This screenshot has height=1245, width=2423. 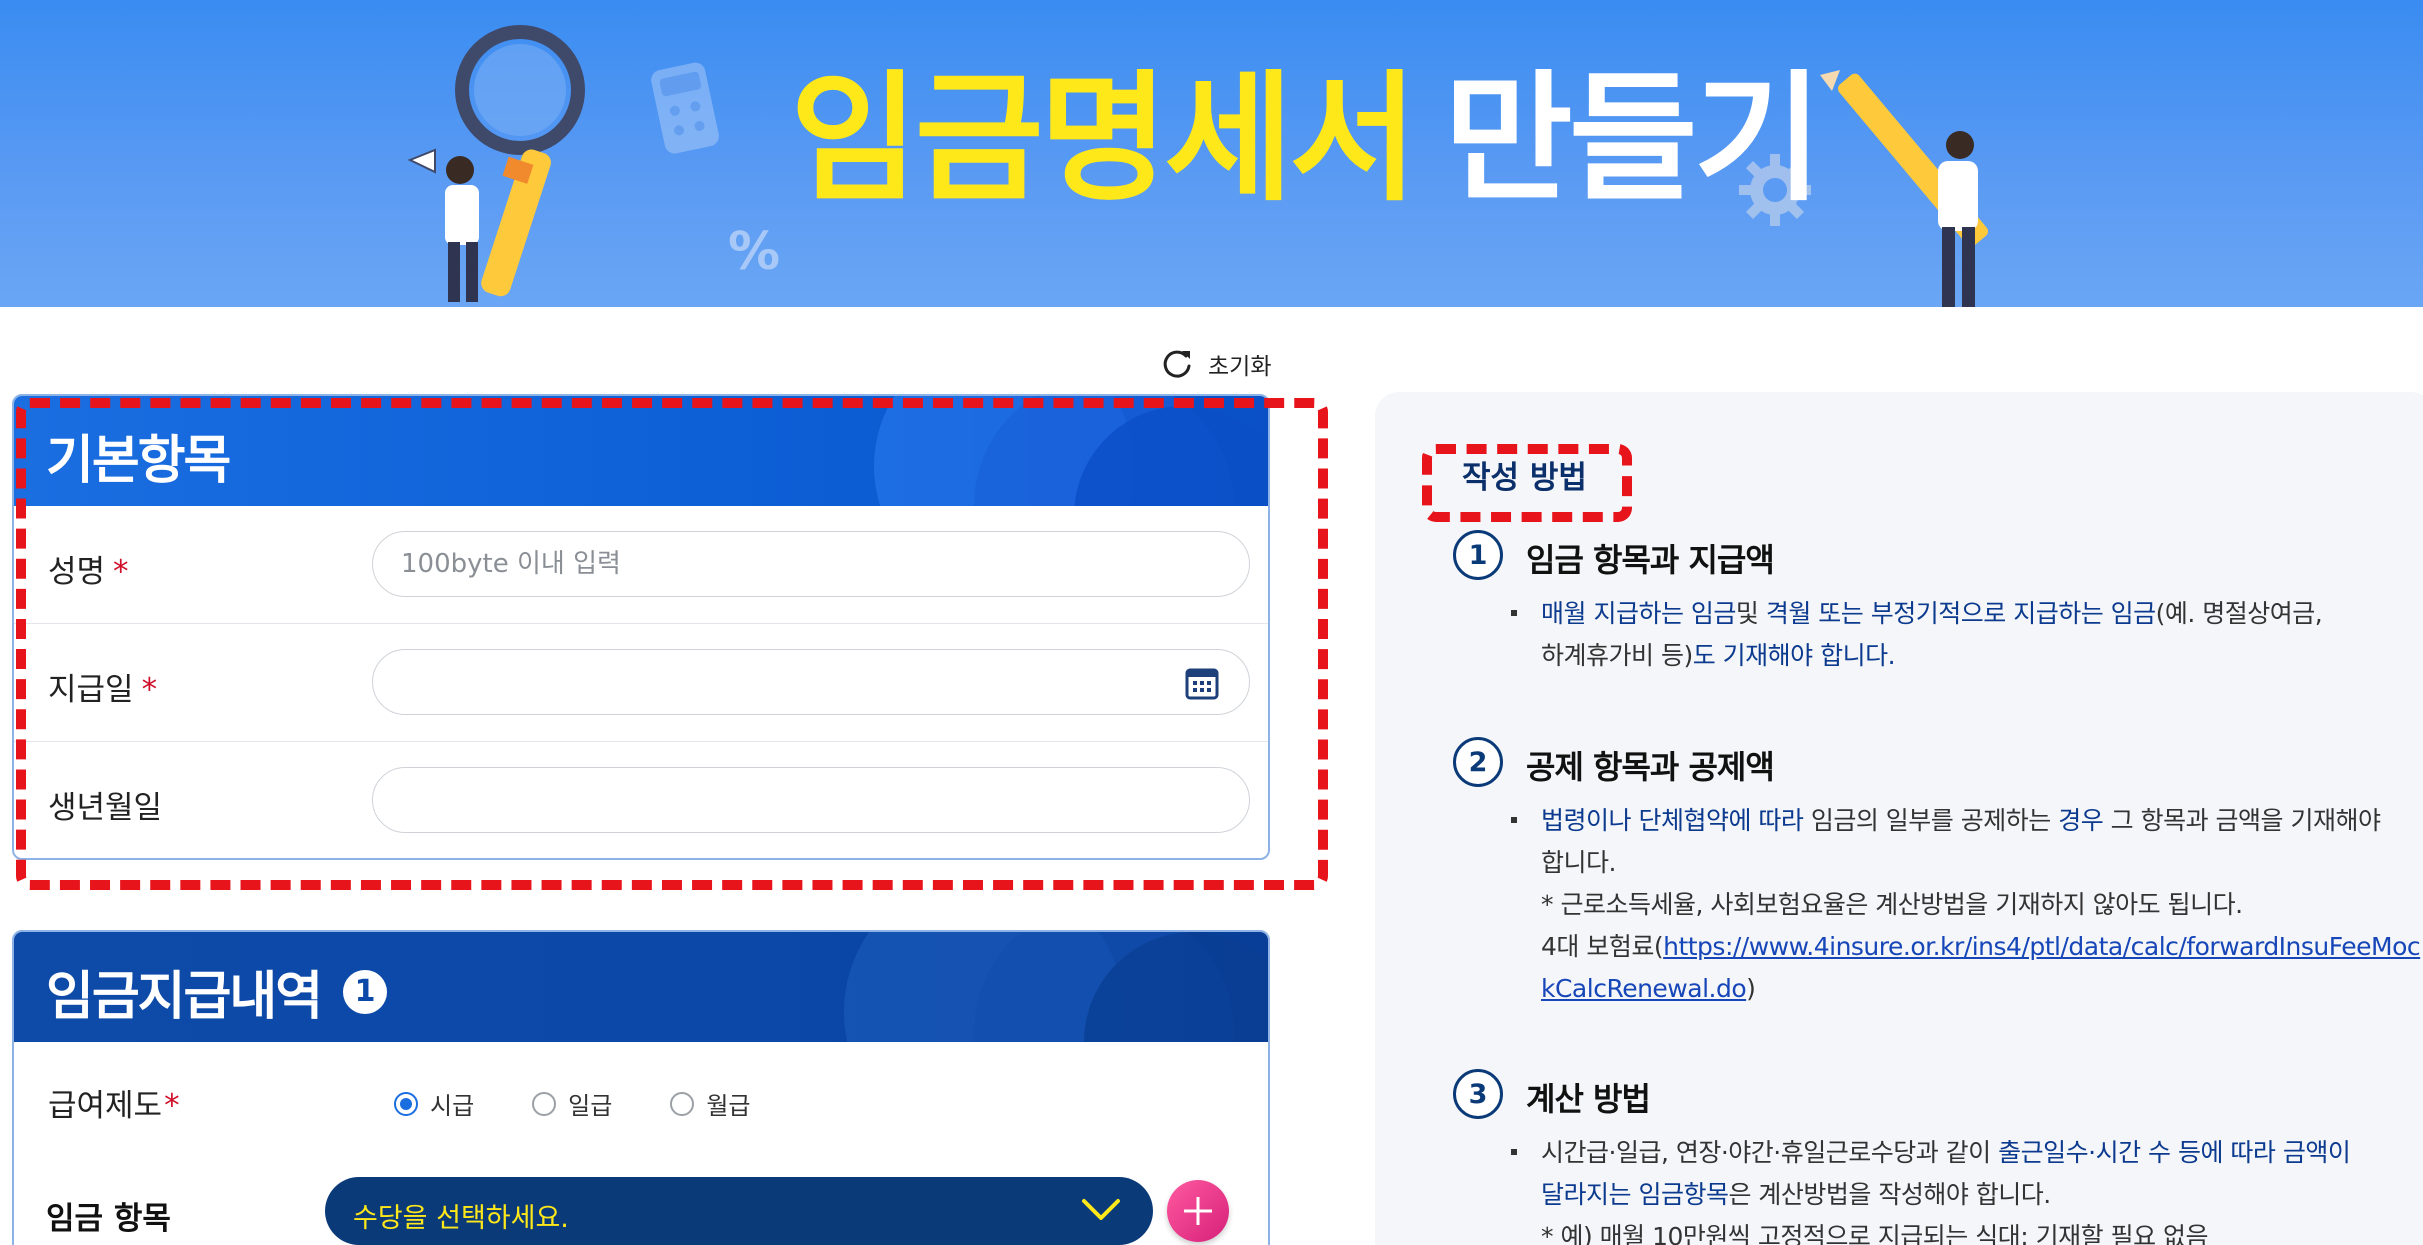 I want to click on pay-system-row: 급여제도* 시급 일급 월급, so click(x=641, y=1098).